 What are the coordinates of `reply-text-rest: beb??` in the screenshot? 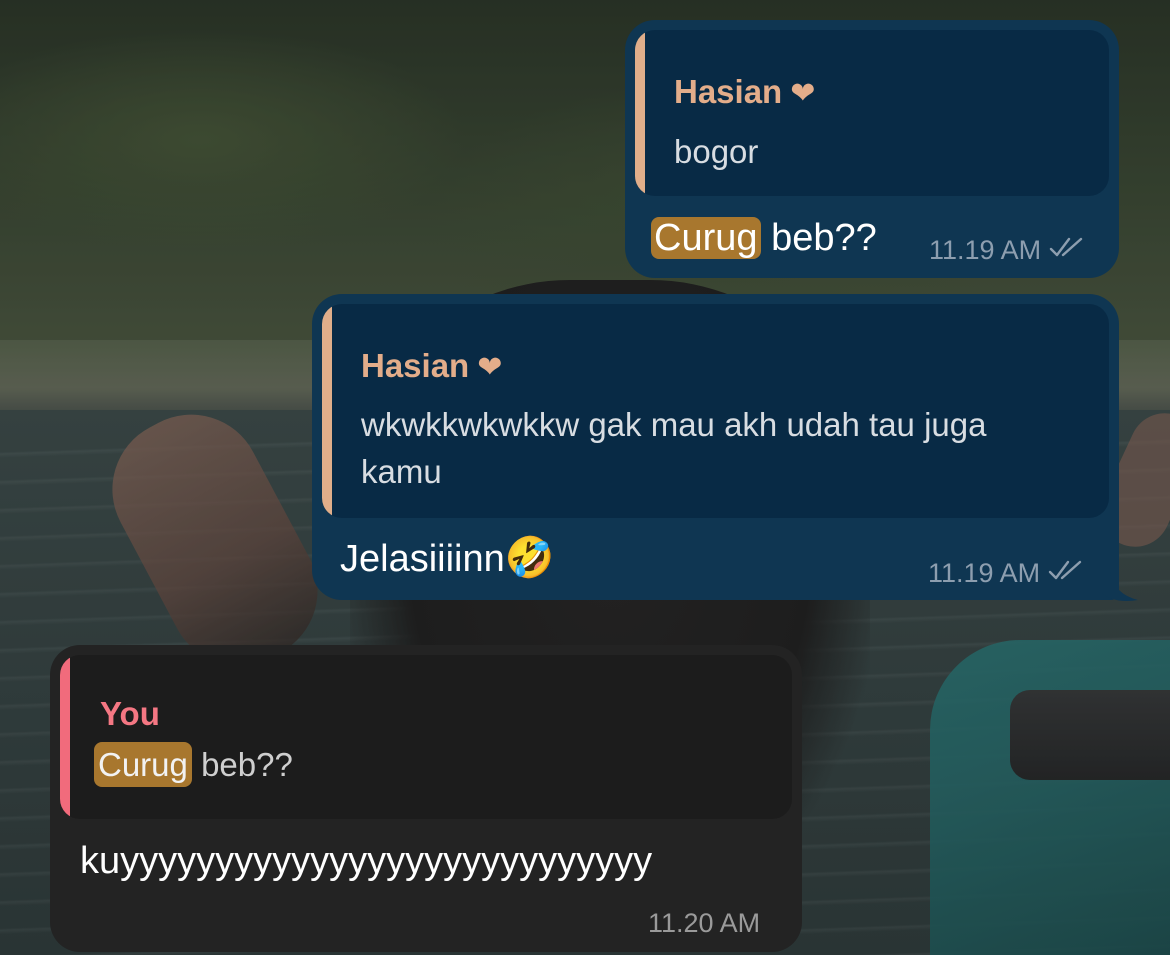 It's located at (247, 764).